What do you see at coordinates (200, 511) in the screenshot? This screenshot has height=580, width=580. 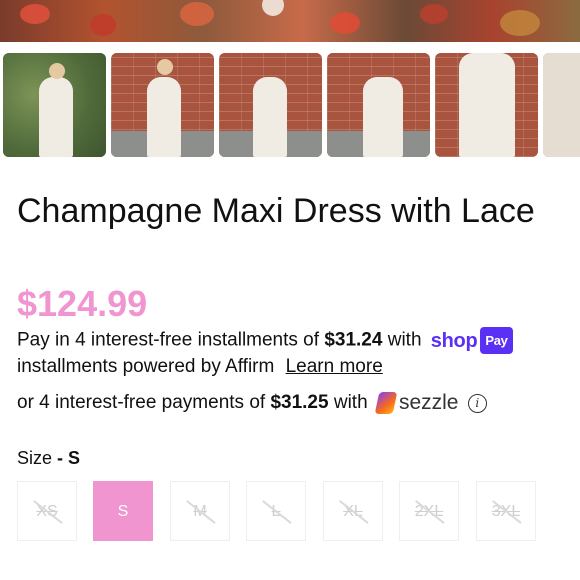 I see `size-option-m: M` at bounding box center [200, 511].